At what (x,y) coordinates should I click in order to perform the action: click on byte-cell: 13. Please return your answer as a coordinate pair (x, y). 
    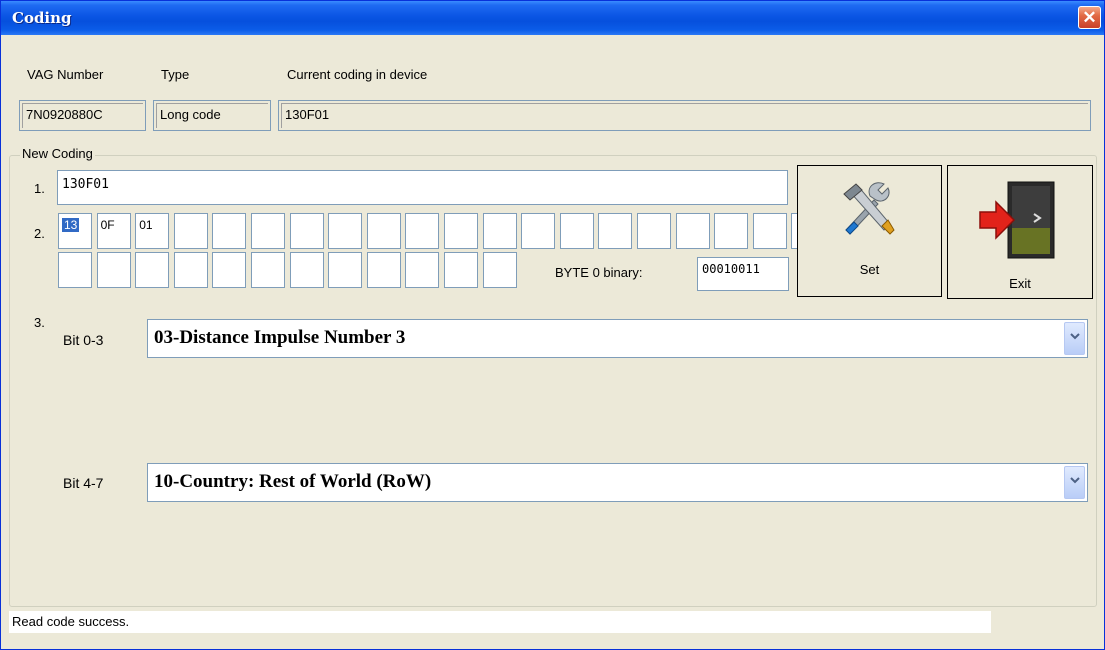
    Looking at the image, I should click on (75, 231).